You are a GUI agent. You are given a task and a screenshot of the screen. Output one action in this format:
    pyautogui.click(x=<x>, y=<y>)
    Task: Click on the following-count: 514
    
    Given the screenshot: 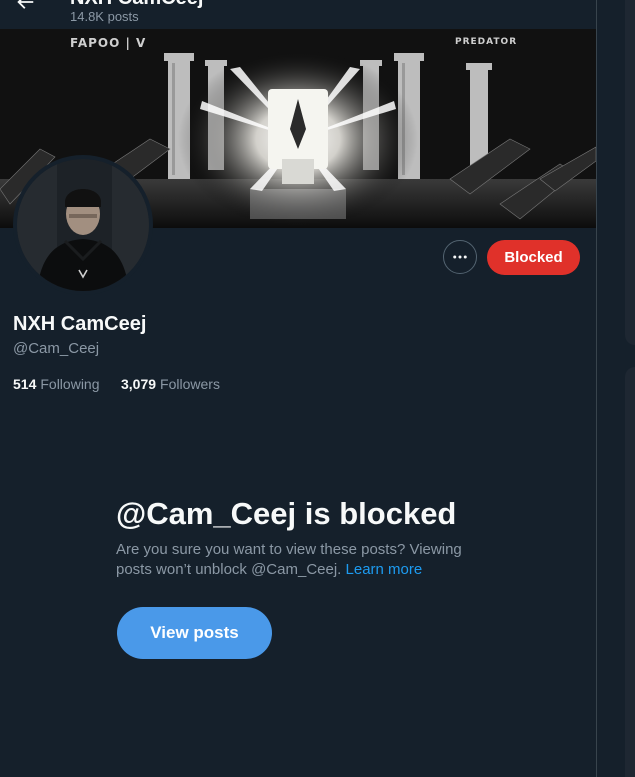 What is the action you would take?
    pyautogui.click(x=25, y=384)
    